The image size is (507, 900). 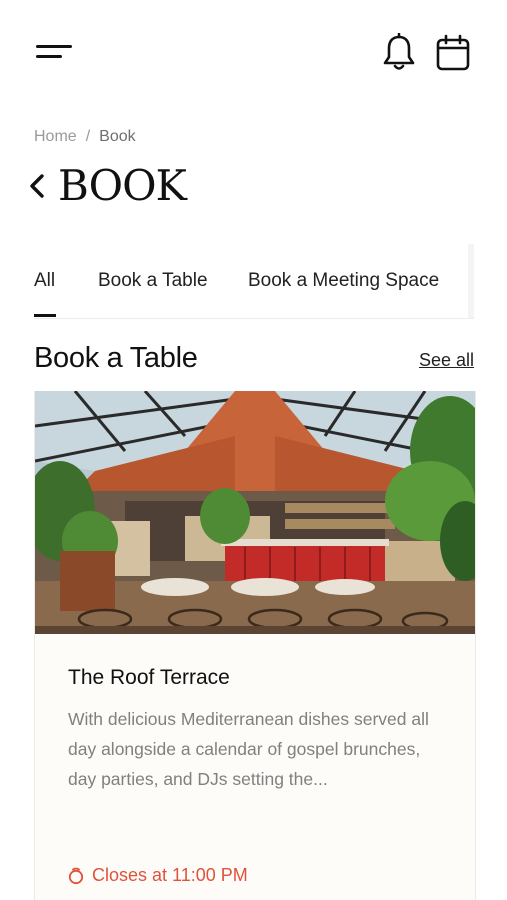 What do you see at coordinates (76, 875) in the screenshot?
I see `clock-icon` at bounding box center [76, 875].